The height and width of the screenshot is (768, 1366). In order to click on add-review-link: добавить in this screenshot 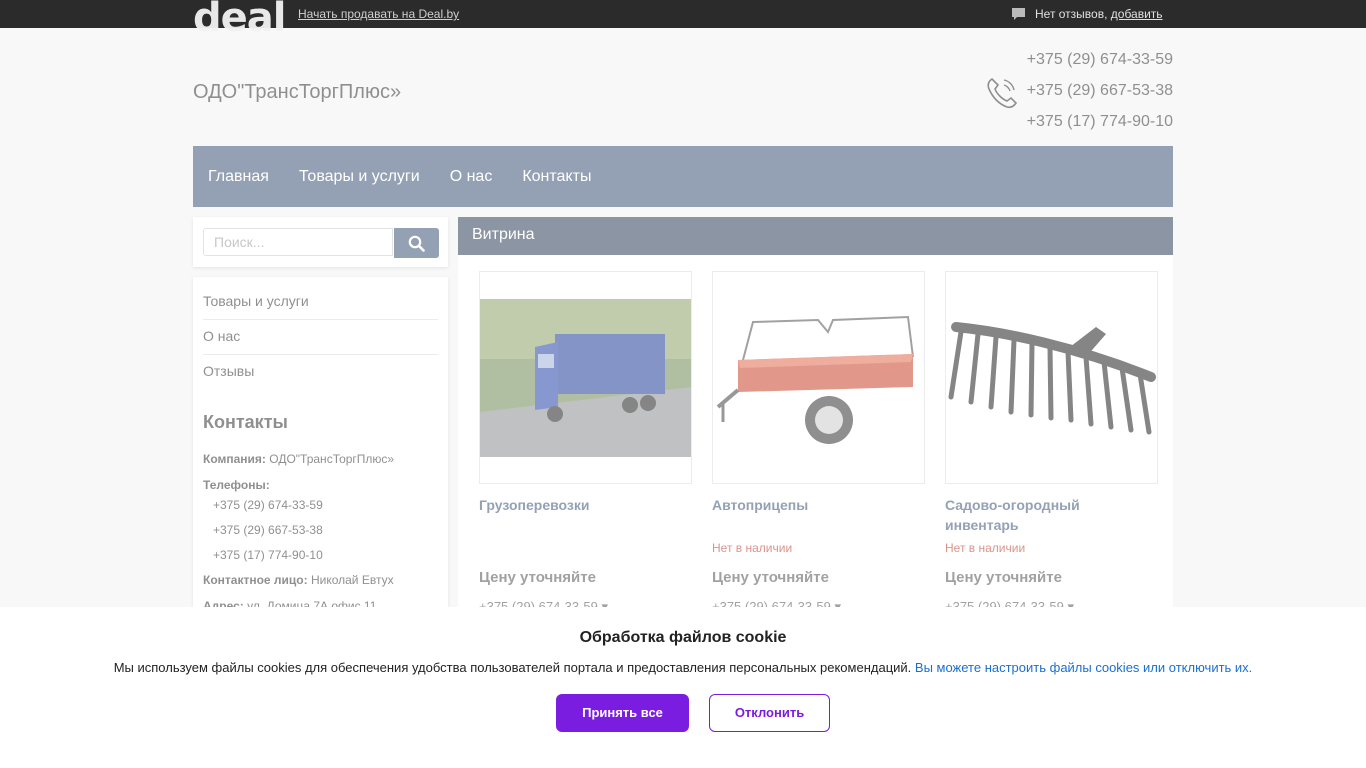, I will do `click(1137, 14)`.